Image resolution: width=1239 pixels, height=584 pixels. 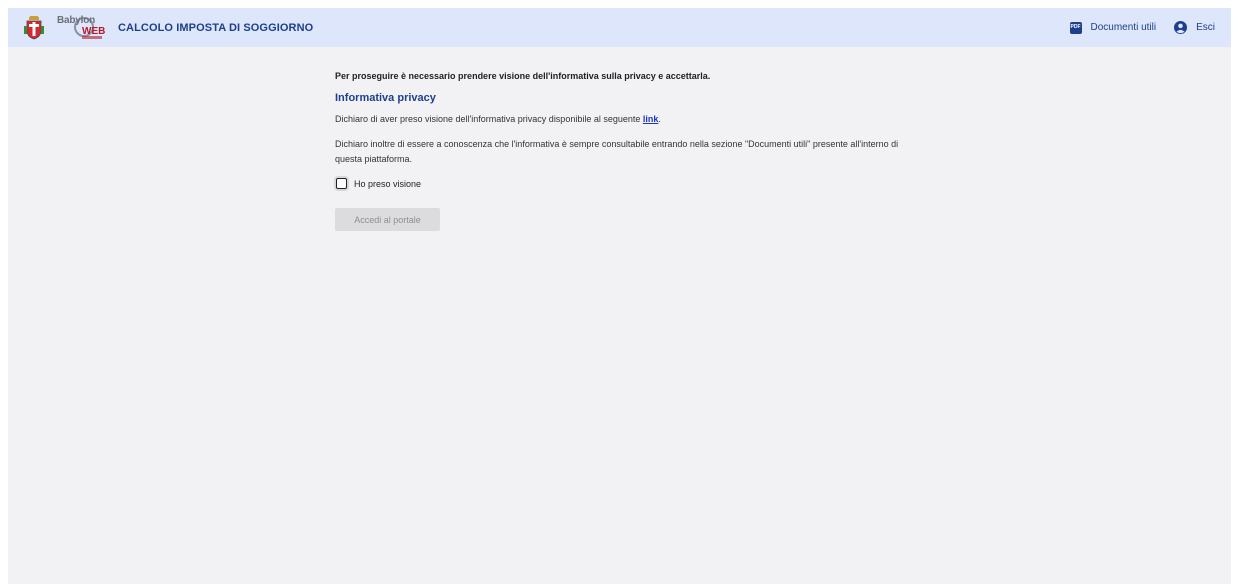 What do you see at coordinates (1075, 27) in the screenshot?
I see `pdf-icon: PDF` at bounding box center [1075, 27].